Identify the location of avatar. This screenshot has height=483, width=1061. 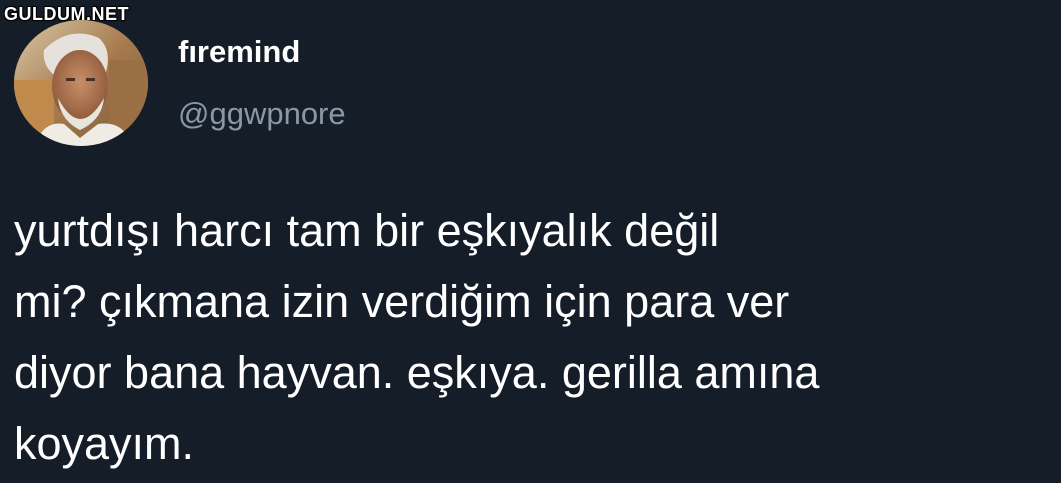
(81, 83).